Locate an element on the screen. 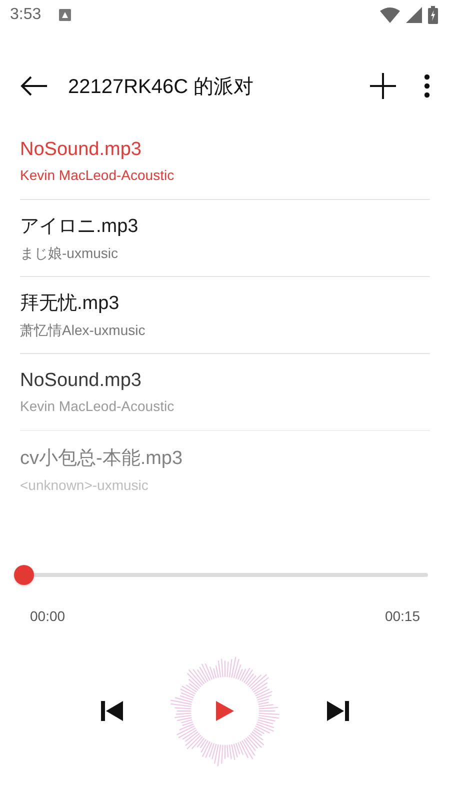 This screenshot has width=450, height=800. slider-thumb is located at coordinates (24, 575).